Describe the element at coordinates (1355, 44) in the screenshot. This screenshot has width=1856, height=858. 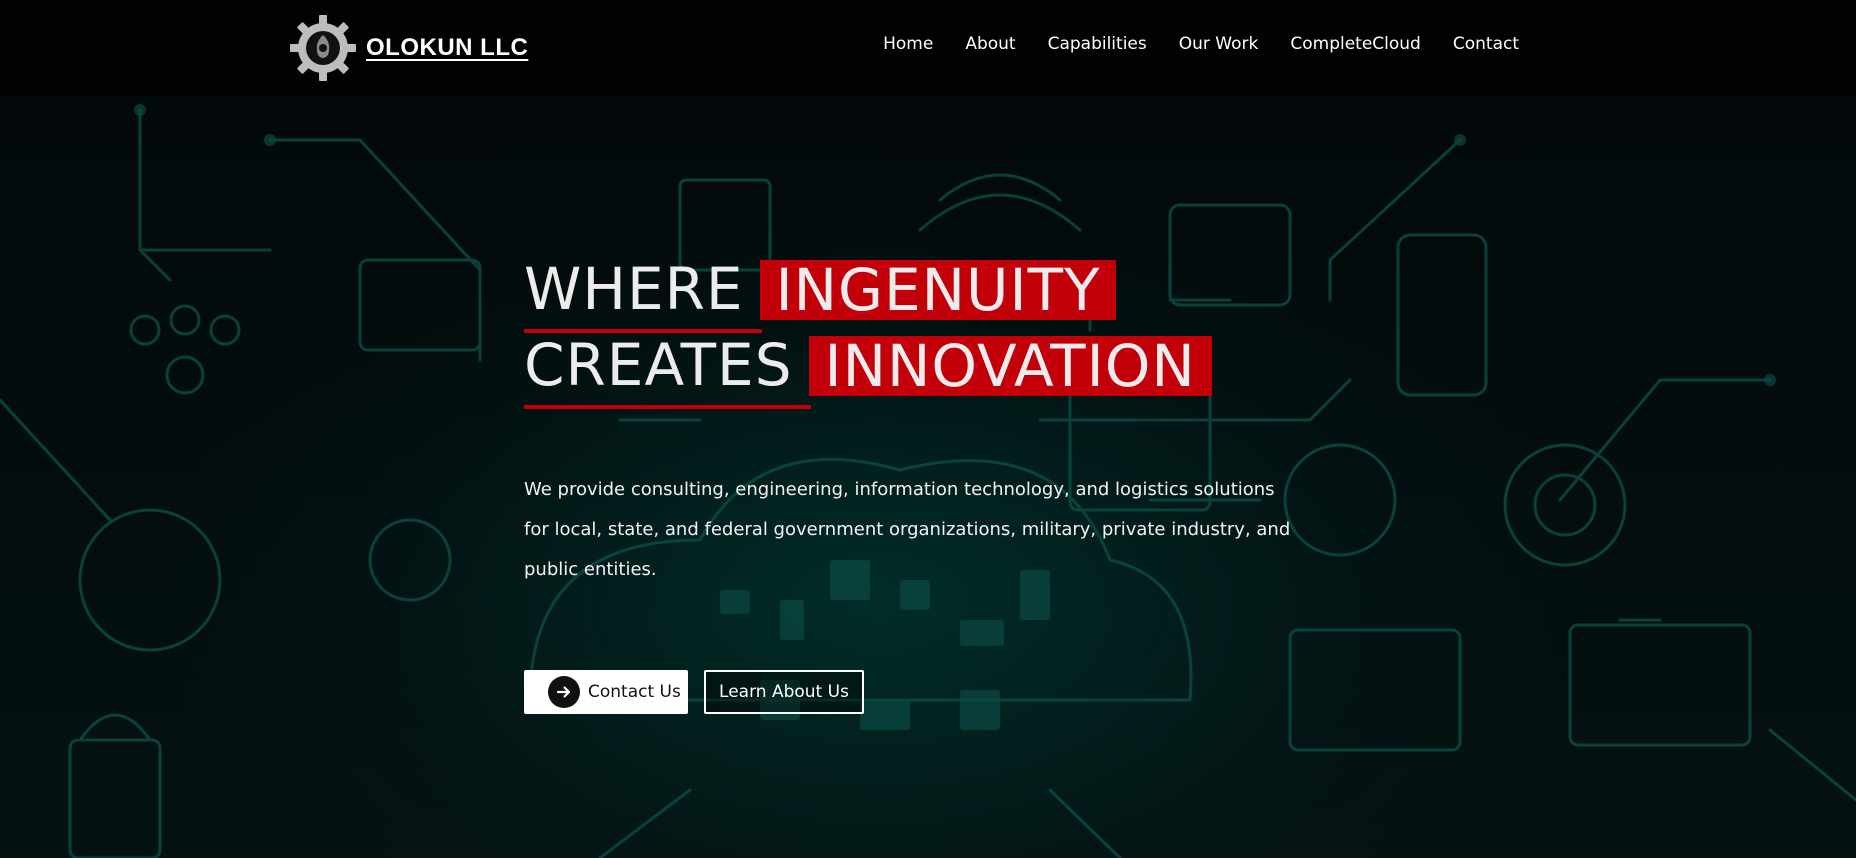
I see `nav-completecloud: CompleteCloud` at that location.